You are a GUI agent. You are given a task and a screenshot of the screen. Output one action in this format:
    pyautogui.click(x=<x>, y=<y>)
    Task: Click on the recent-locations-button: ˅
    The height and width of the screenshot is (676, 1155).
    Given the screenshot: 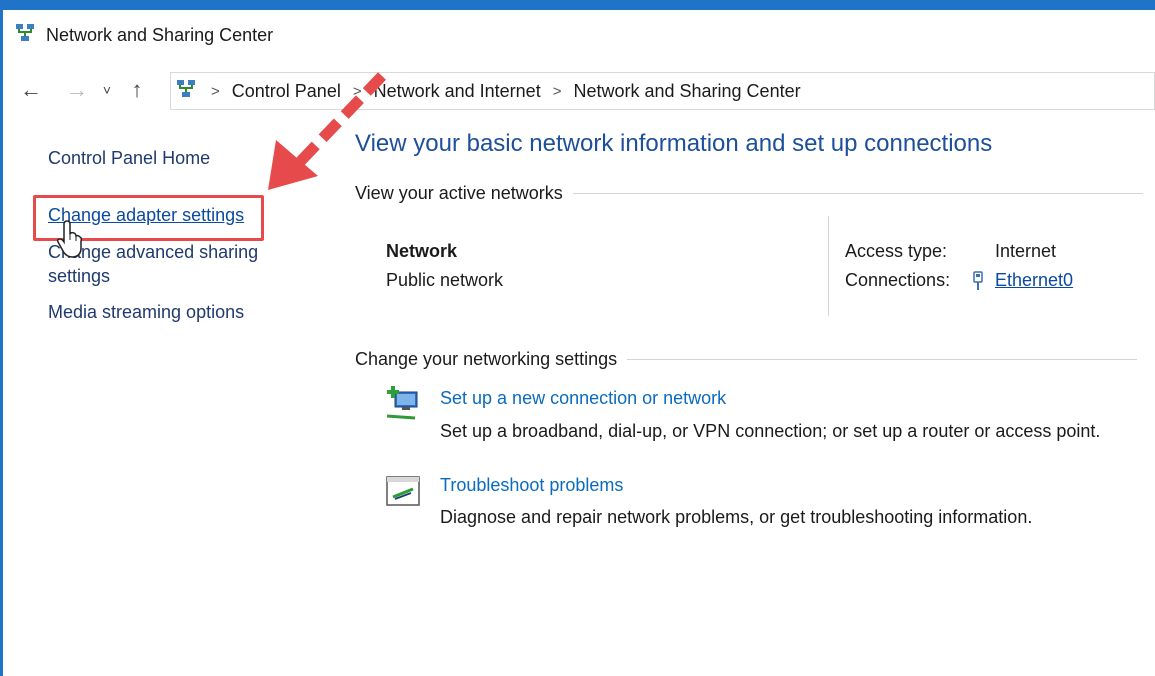 What is the action you would take?
    pyautogui.click(x=107, y=90)
    